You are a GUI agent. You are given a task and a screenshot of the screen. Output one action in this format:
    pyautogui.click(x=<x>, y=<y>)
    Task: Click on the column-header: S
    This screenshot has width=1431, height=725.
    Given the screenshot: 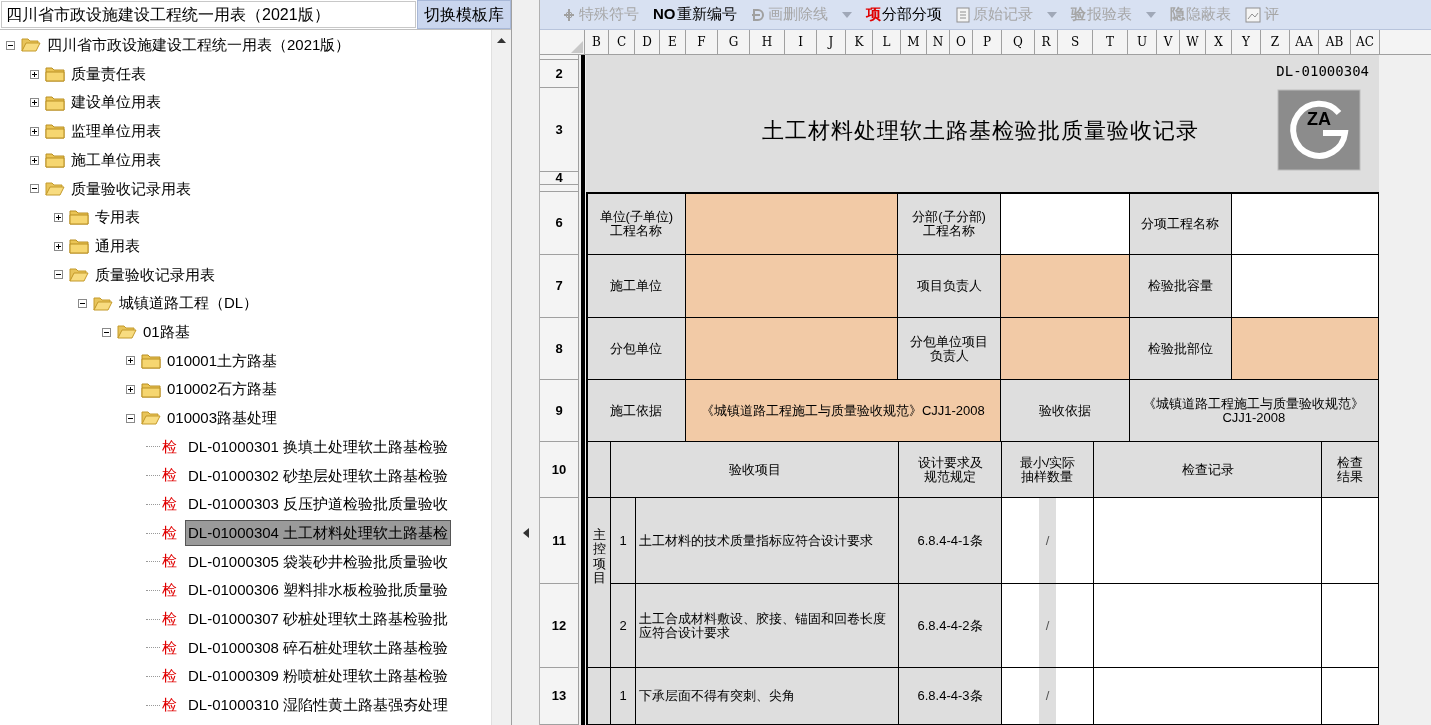 What is the action you would take?
    pyautogui.click(x=1075, y=42)
    